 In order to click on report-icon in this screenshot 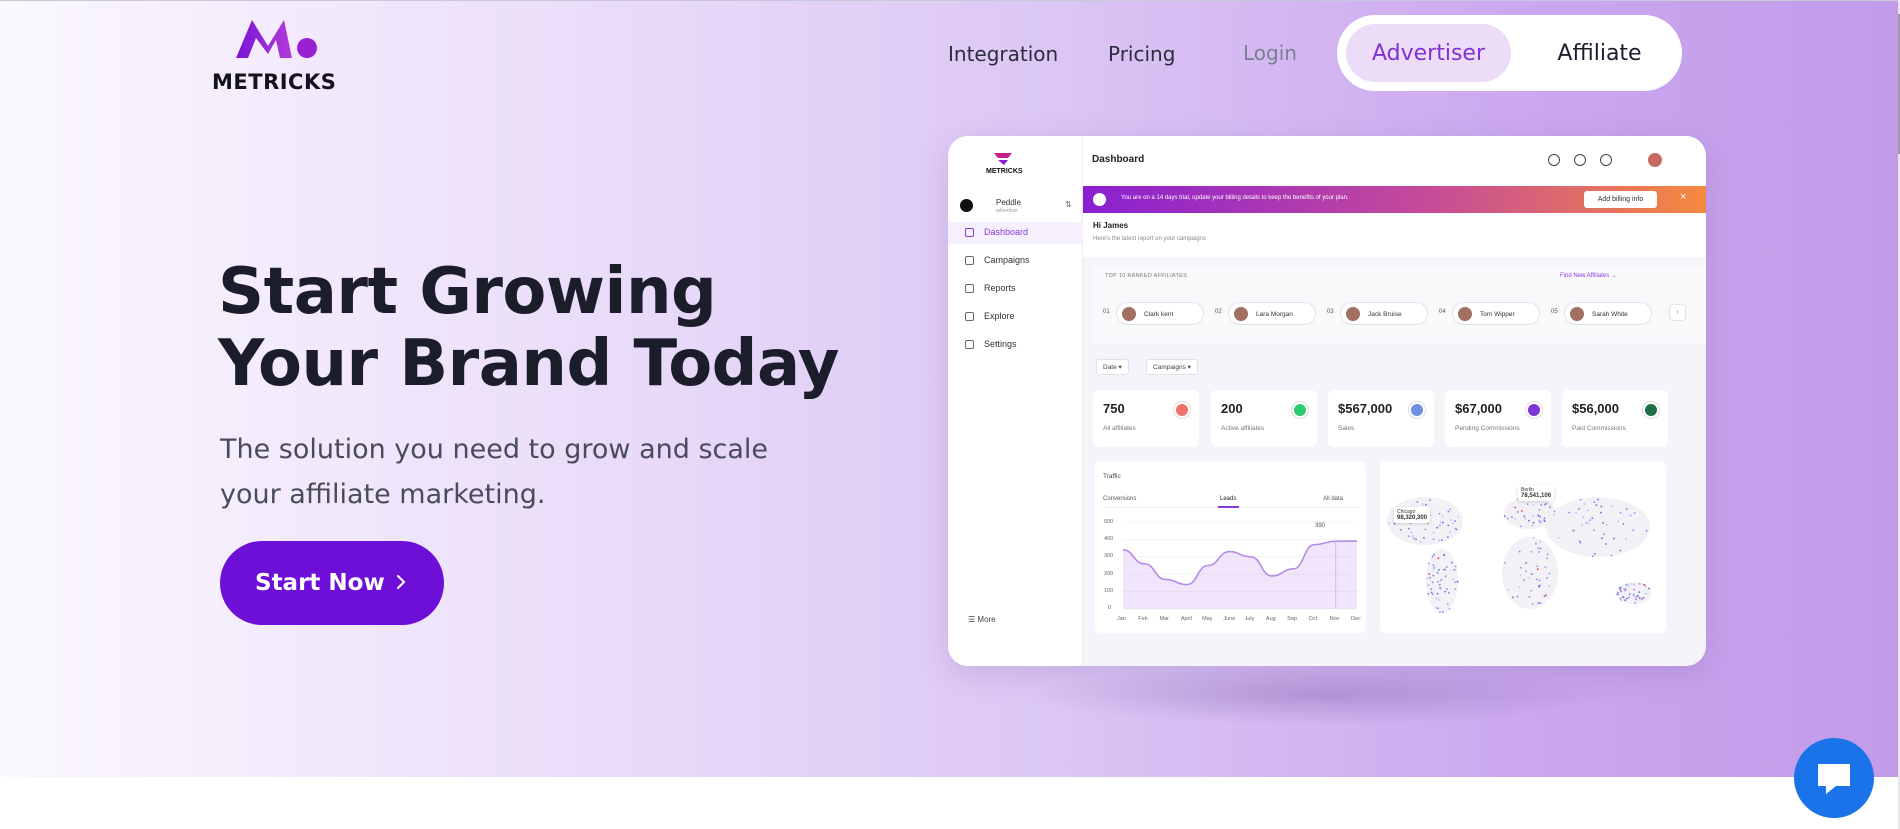, I will do `click(969, 288)`.